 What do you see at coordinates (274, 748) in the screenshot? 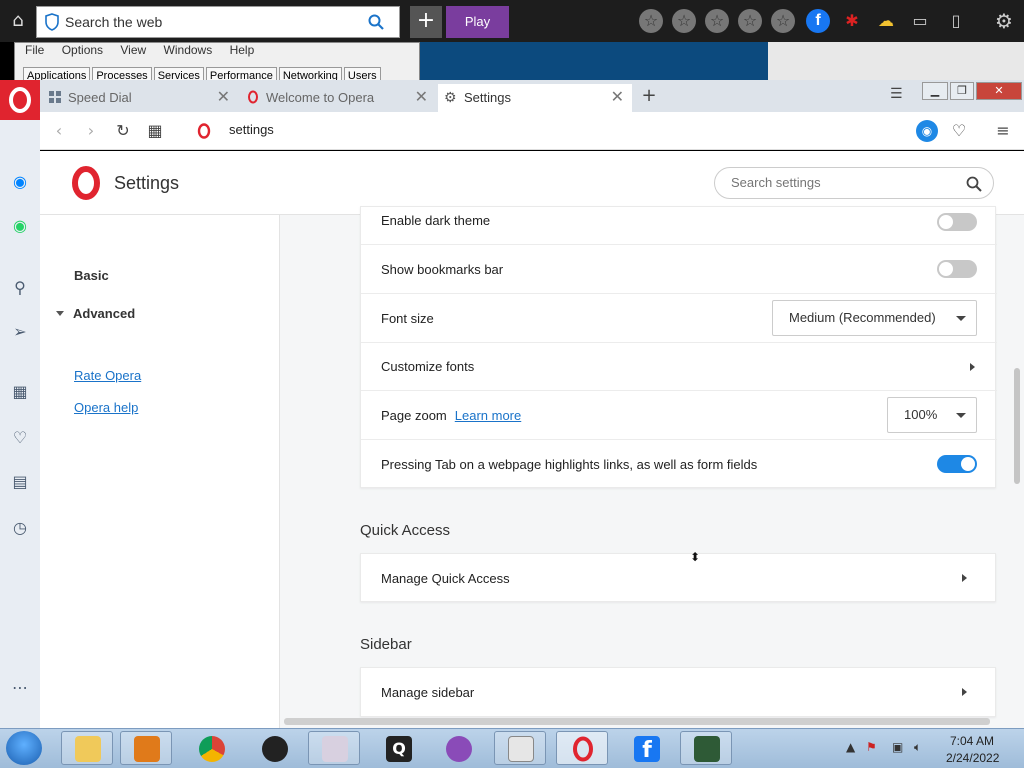
I see `taskbar-app` at bounding box center [274, 748].